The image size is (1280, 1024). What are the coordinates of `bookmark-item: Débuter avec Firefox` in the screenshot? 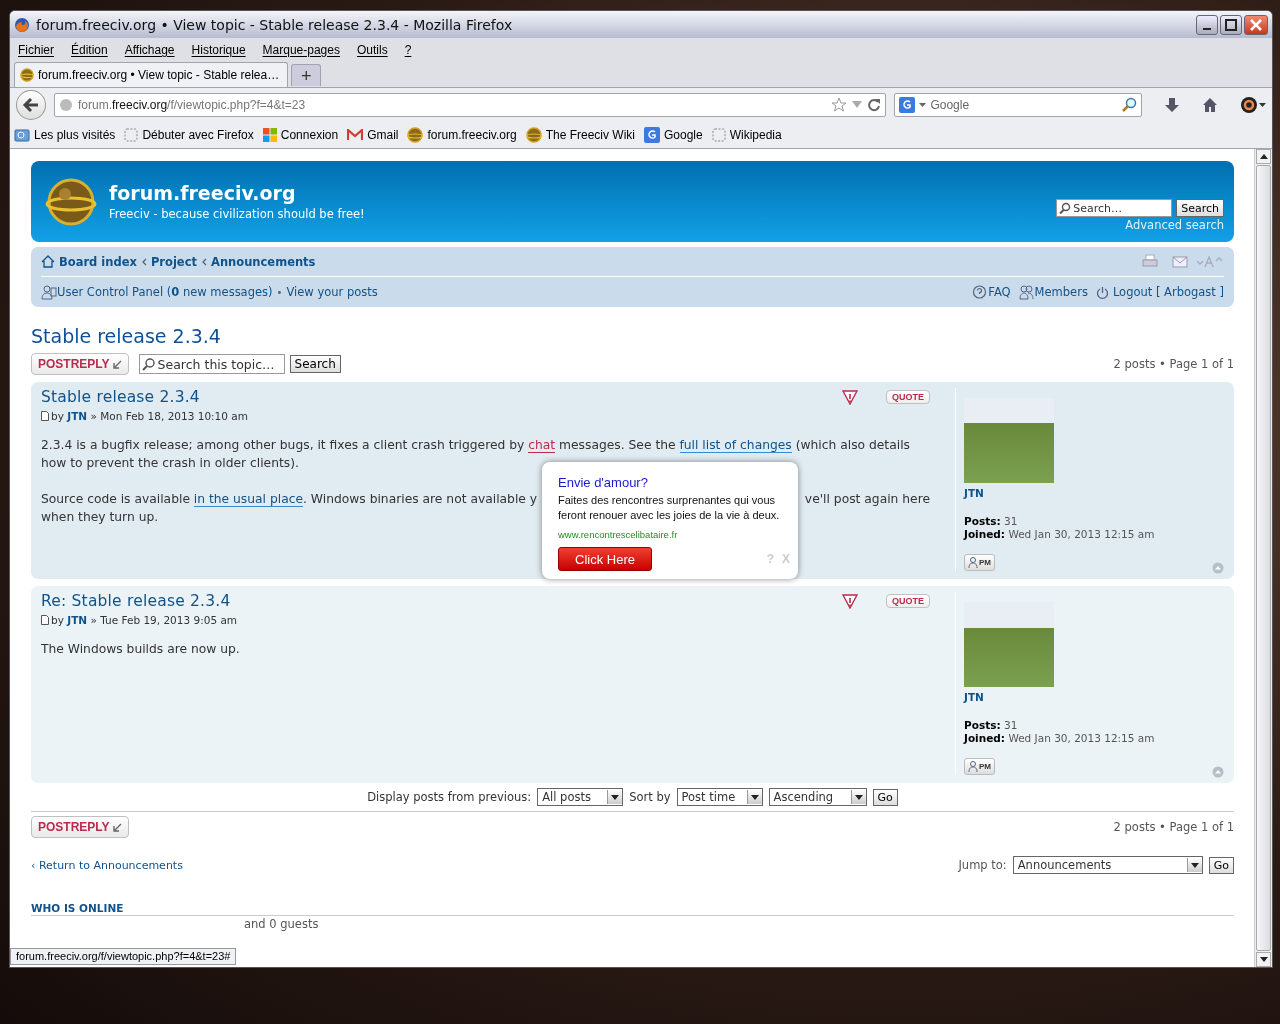 It's located at (189, 135).